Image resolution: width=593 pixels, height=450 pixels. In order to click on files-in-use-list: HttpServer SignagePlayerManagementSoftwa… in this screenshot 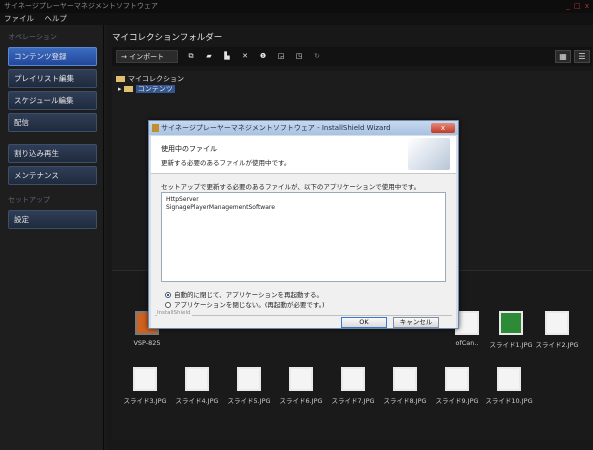, I will do `click(303, 237)`.